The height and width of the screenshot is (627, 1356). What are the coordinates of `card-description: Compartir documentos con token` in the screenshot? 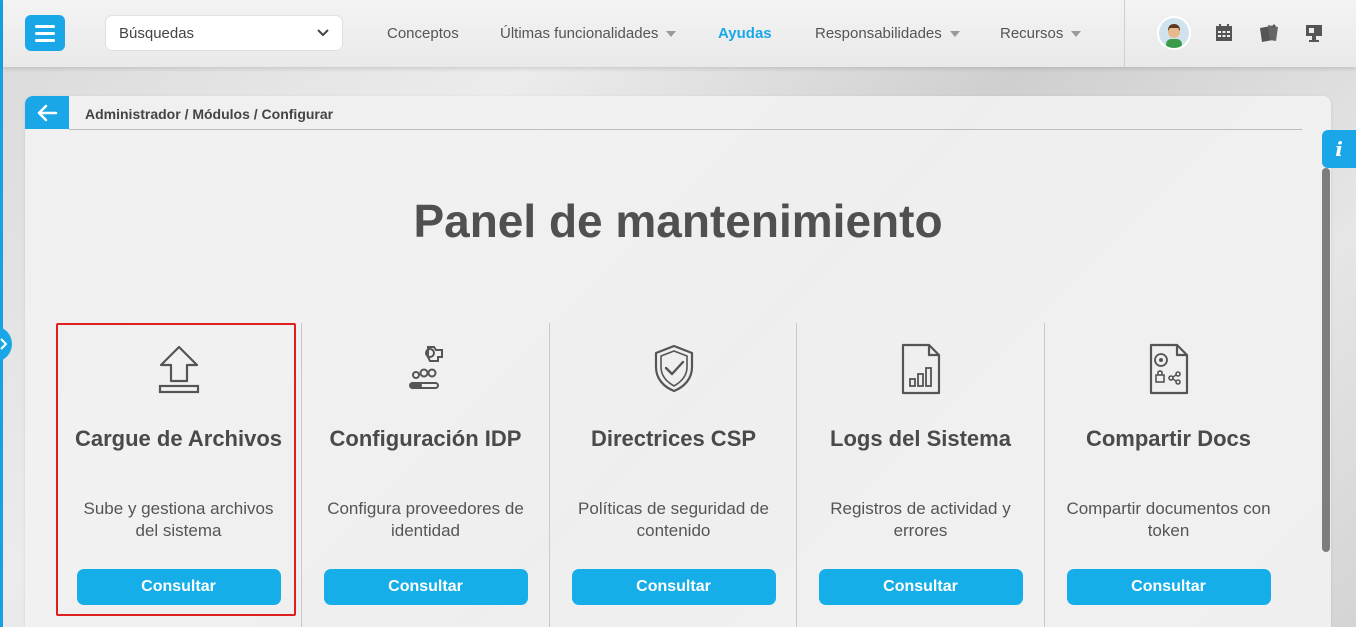 It's located at (1168, 519).